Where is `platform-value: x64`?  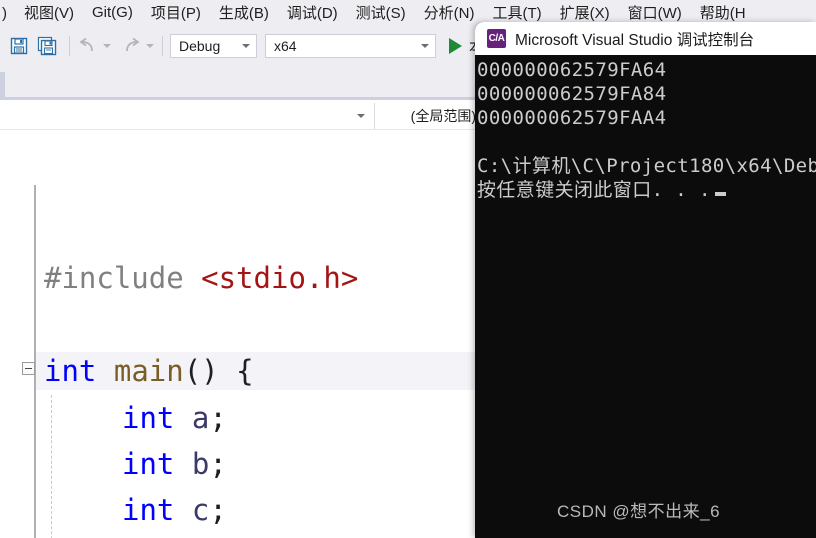
platform-value: x64 is located at coordinates (285, 46).